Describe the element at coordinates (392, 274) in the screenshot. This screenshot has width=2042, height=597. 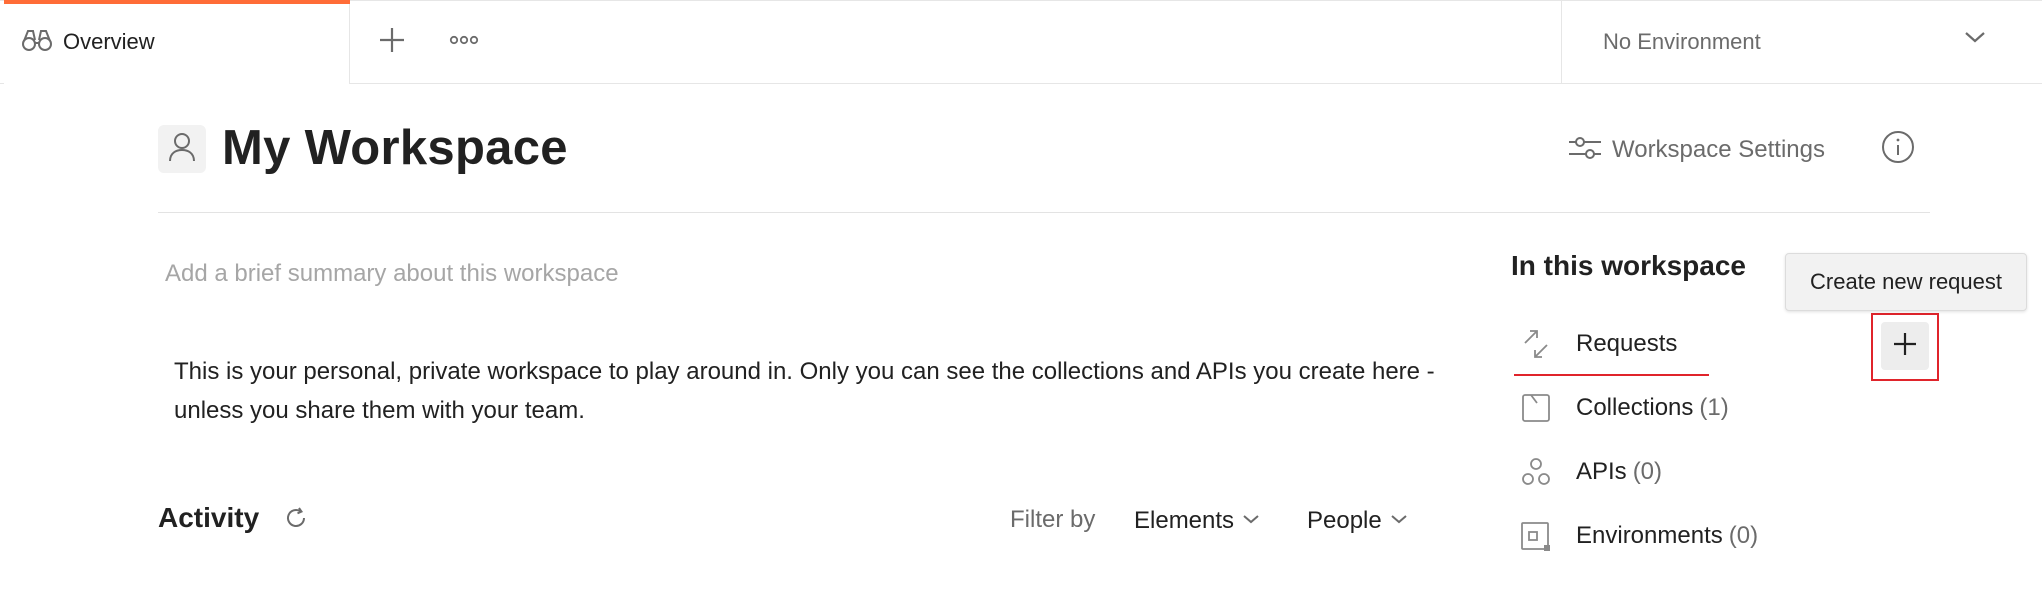
I see `workspace-summary-field: Add a brief summary about this workspace` at that location.